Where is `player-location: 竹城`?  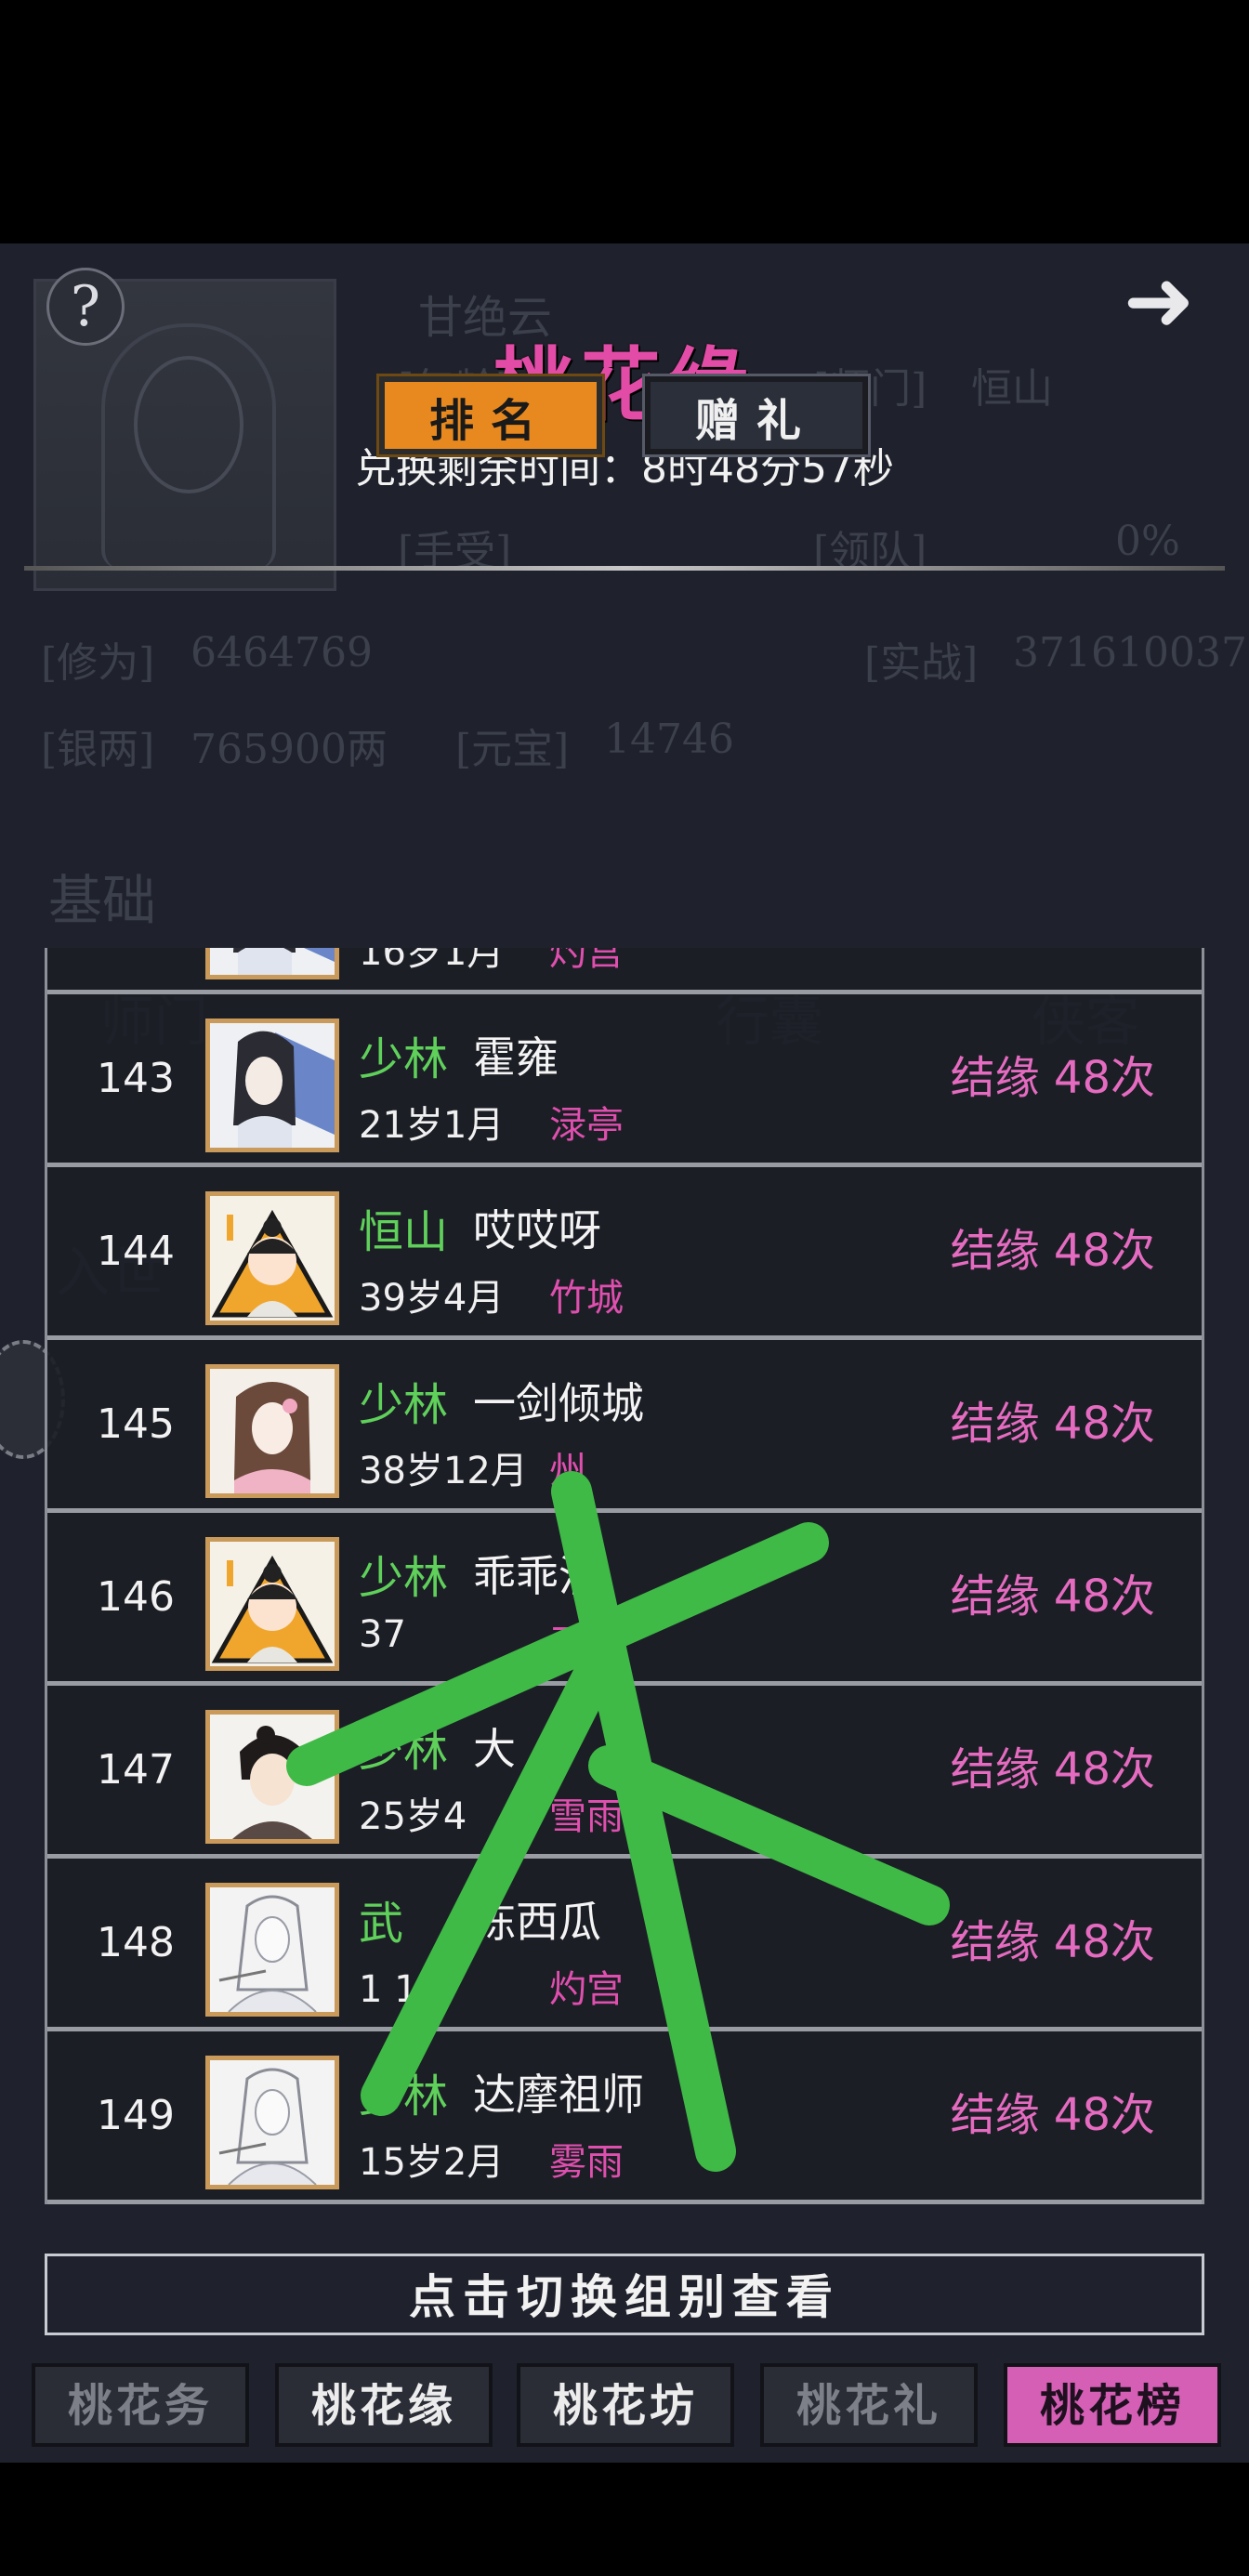
player-location: 竹城 is located at coordinates (586, 1298).